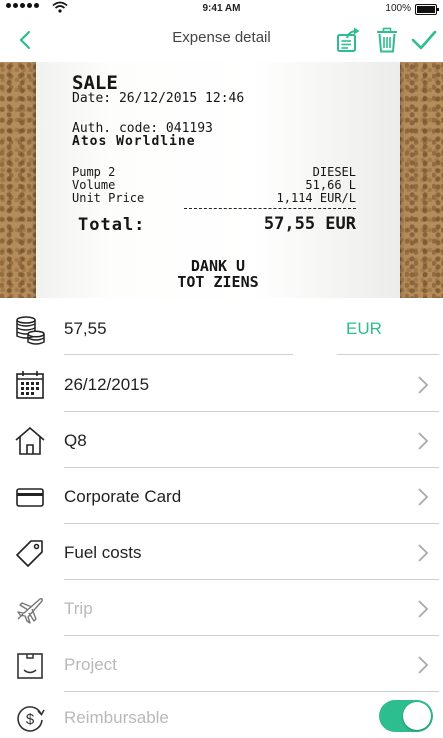  I want to click on receipt-row-value: 51,66 L, so click(330, 185).